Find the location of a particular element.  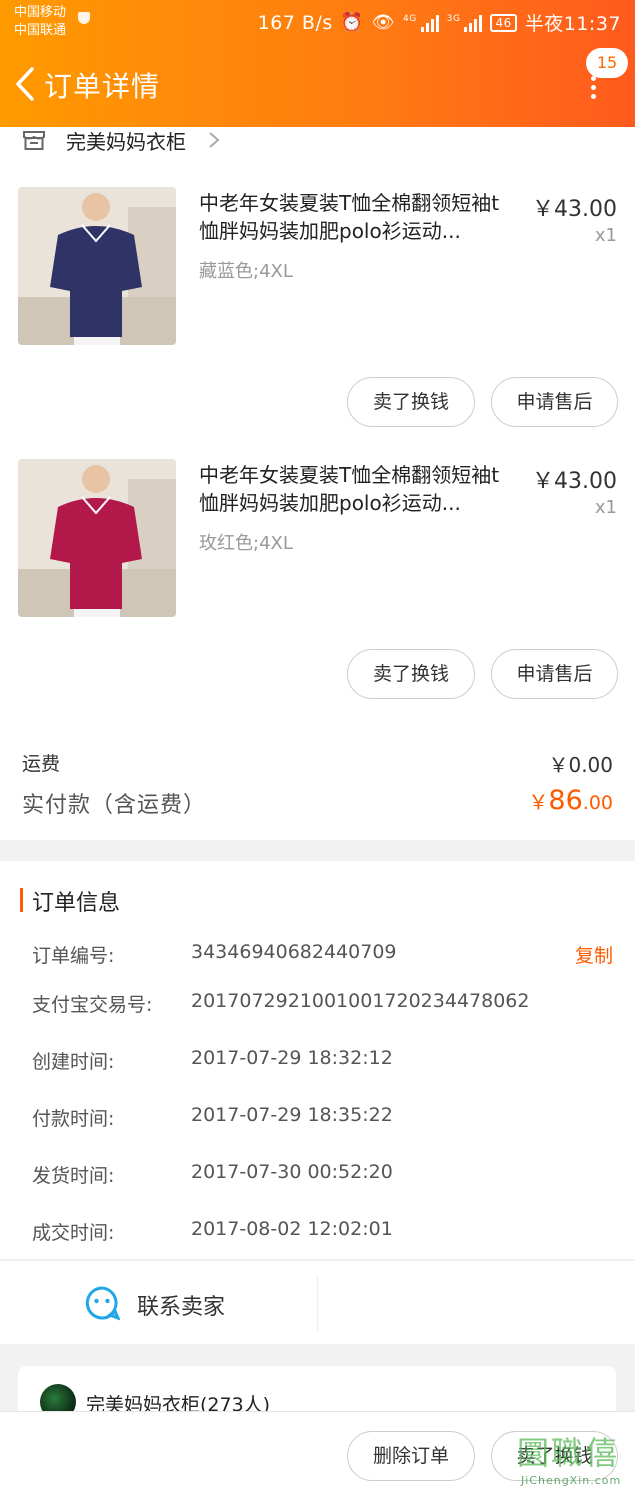

eye-icon: 👁 is located at coordinates (383, 22).